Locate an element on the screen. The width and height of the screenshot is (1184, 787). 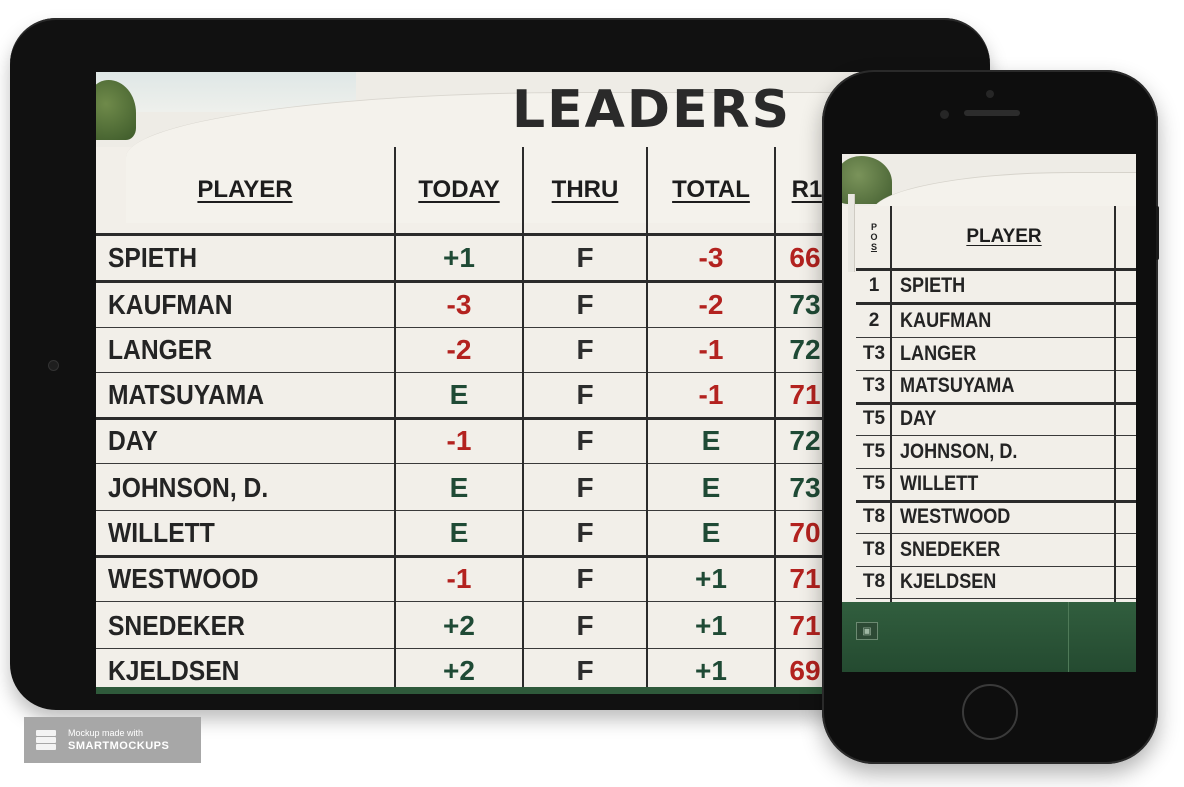
header-today: TODAY is located at coordinates (459, 189).